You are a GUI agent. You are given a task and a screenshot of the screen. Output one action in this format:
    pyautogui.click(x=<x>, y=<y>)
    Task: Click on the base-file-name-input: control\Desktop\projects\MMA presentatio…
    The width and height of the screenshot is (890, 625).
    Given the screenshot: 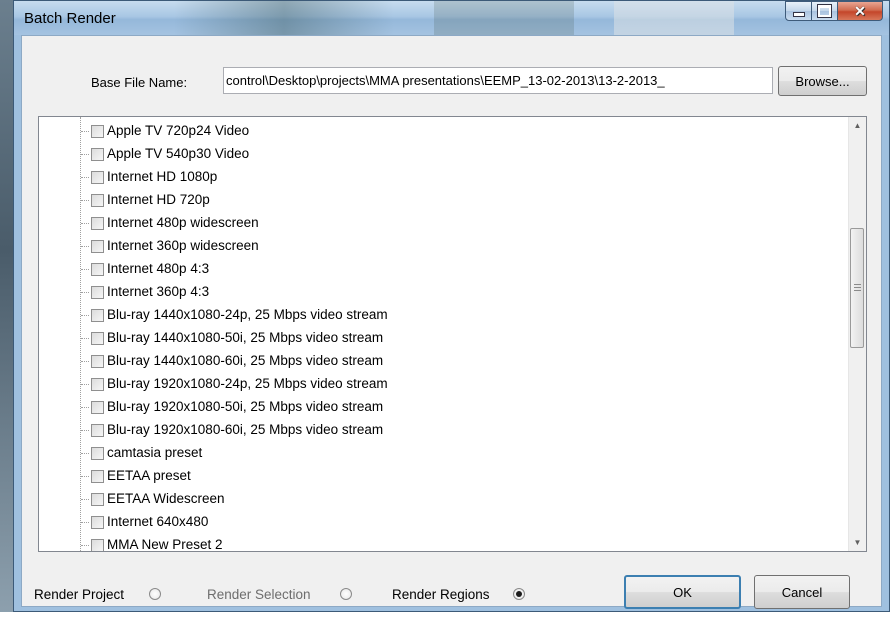 What is the action you would take?
    pyautogui.click(x=498, y=80)
    